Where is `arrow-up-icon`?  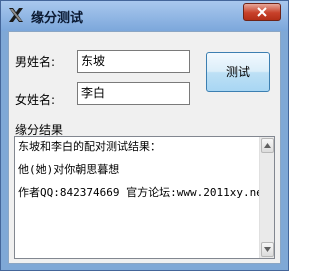
arrow-up-icon is located at coordinates (267, 145).